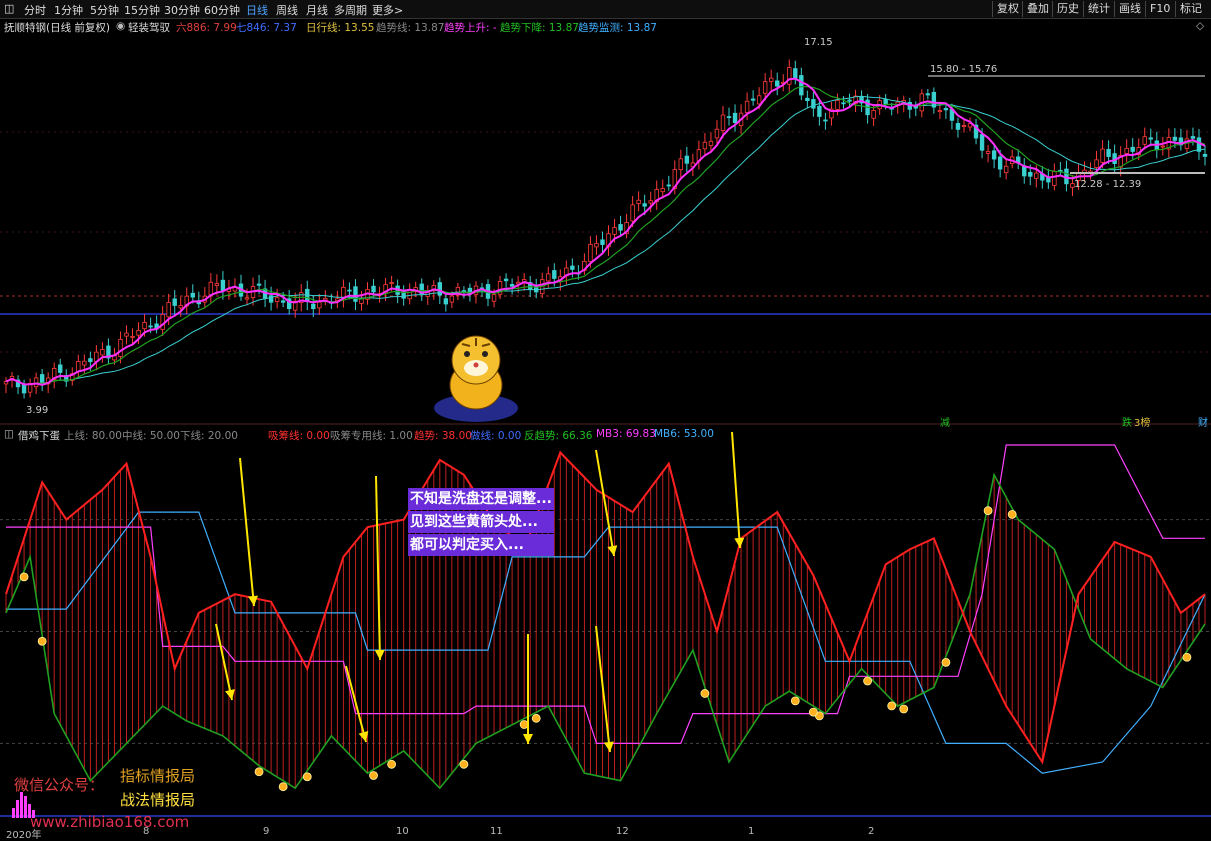 The width and height of the screenshot is (1211, 841). I want to click on signal-flag: 财, so click(1203, 423).